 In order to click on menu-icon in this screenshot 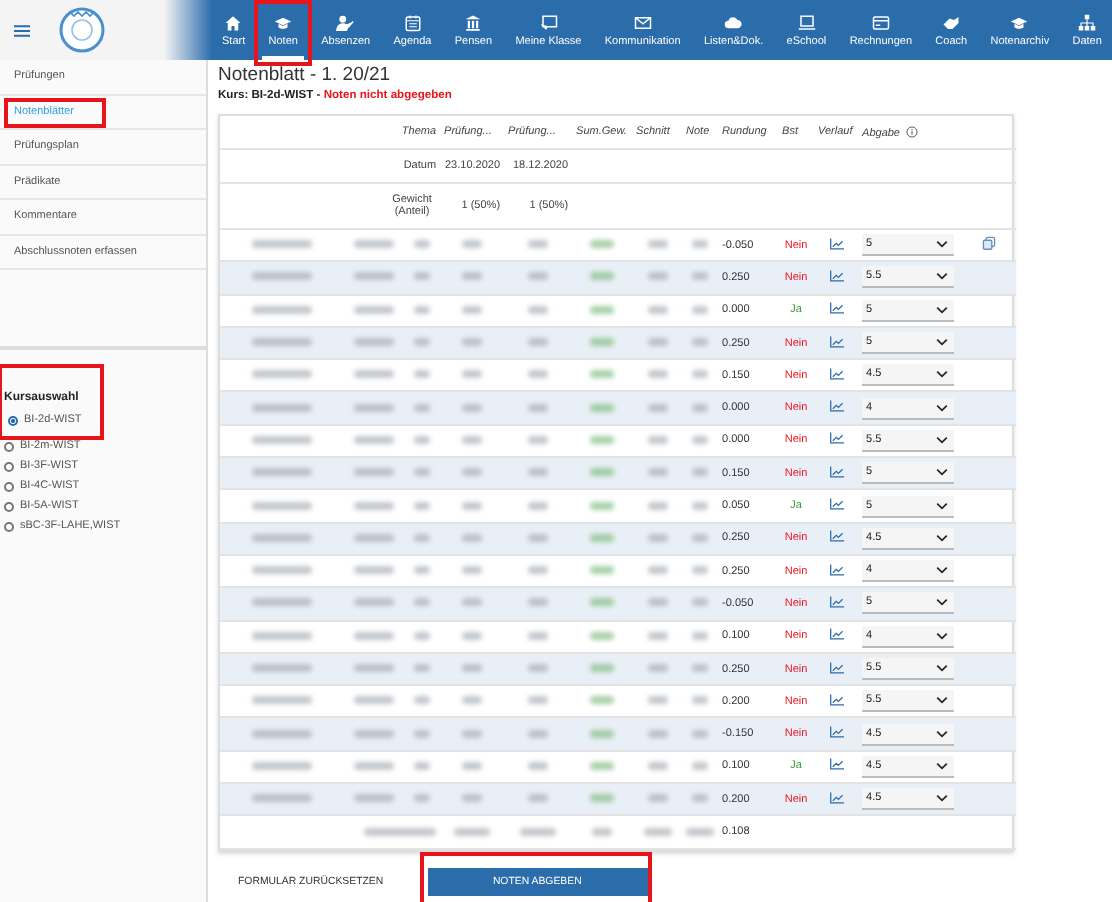, I will do `click(22, 30)`.